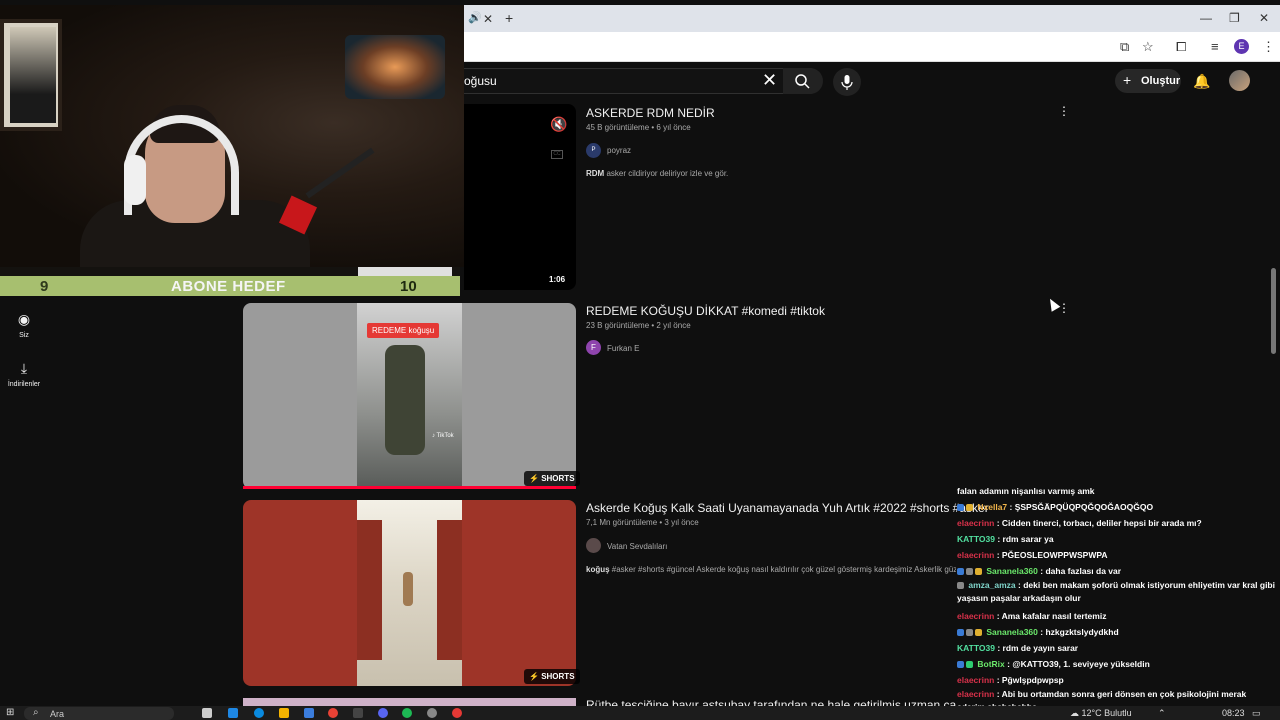 The height and width of the screenshot is (720, 1280). Describe the element at coordinates (333, 713) in the screenshot. I see `chrome-icon` at that location.